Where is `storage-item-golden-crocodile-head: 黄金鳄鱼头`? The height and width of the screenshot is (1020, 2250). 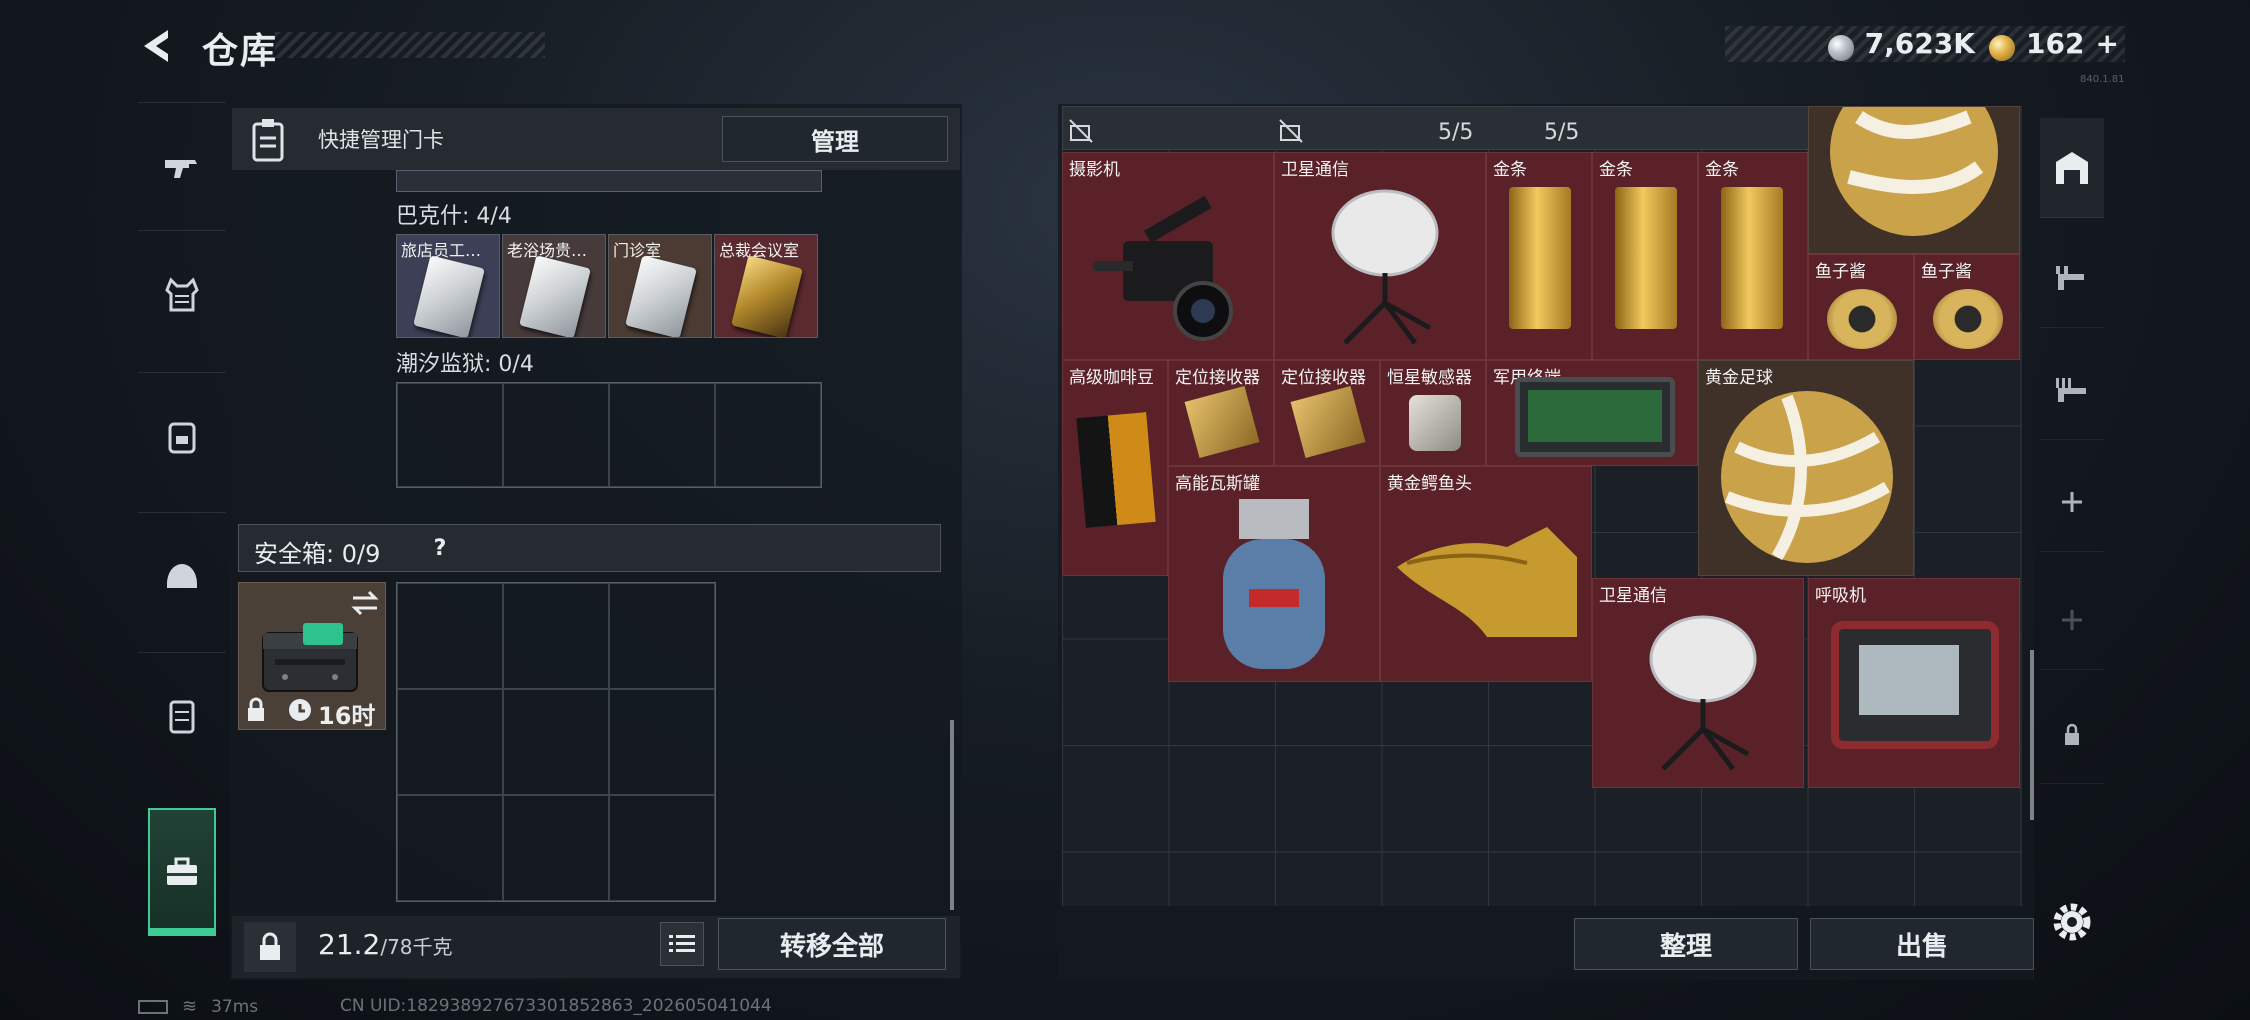
storage-item-golden-crocodile-head: 黄金鳄鱼头 is located at coordinates (1486, 574).